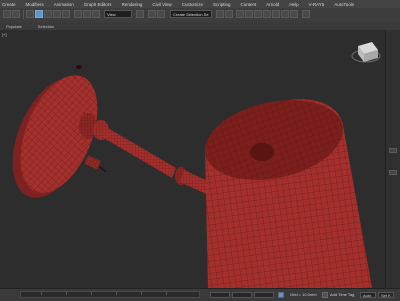 This screenshot has width=400, height=301. What do you see at coordinates (9, 4) in the screenshot?
I see `menu-item-create: Create` at bounding box center [9, 4].